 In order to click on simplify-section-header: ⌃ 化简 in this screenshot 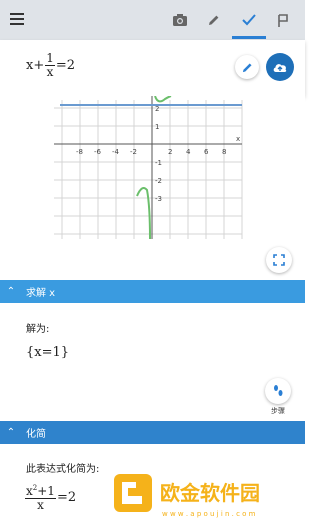, I will do `click(152, 432)`.